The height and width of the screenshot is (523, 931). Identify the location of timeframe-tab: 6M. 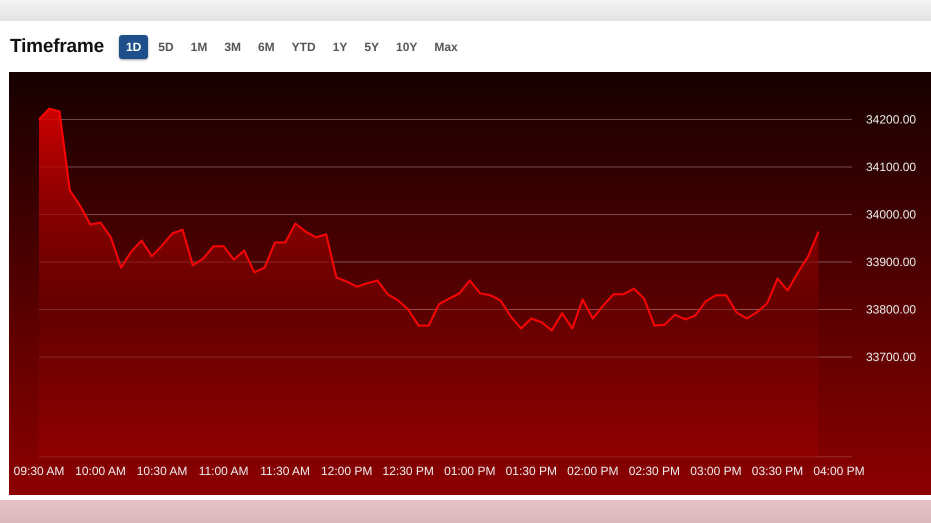
(266, 46).